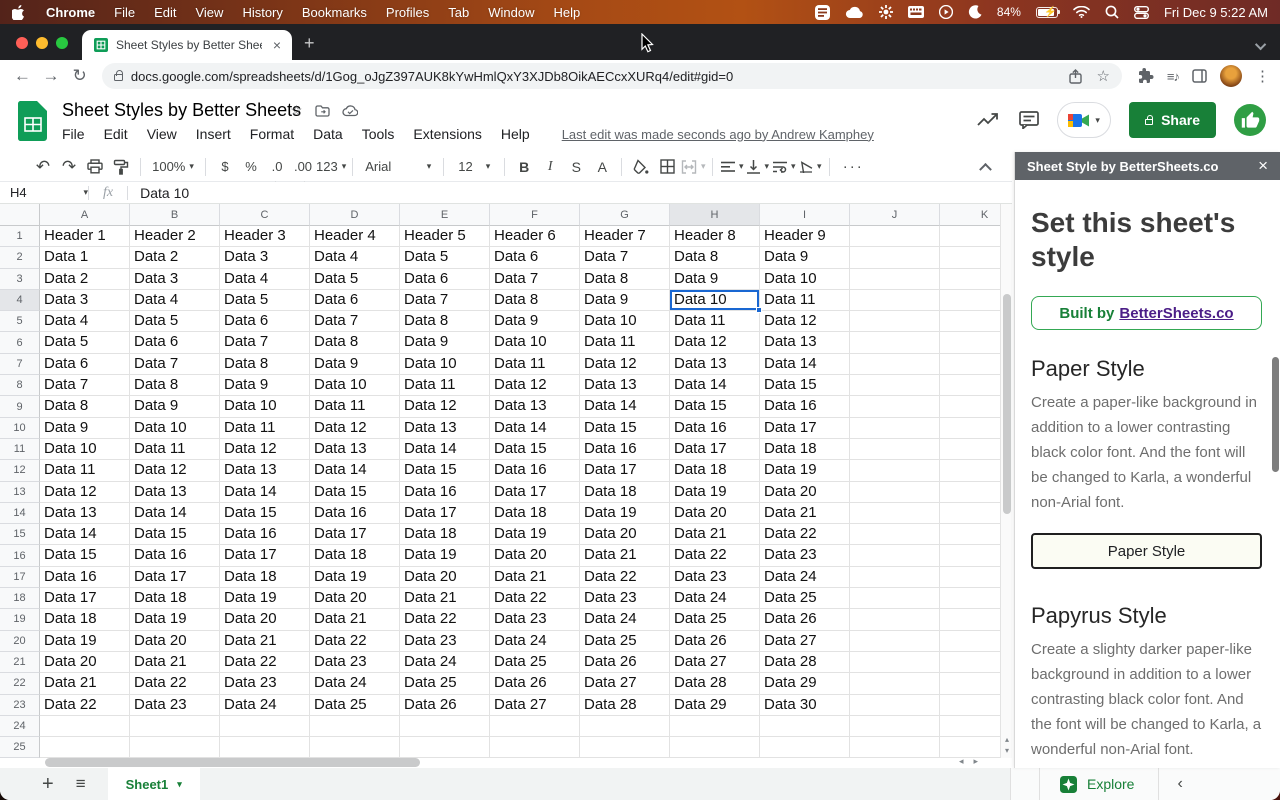 This screenshot has width=1280, height=800. What do you see at coordinates (805, 662) in the screenshot?
I see `cell-I21: Data 28` at bounding box center [805, 662].